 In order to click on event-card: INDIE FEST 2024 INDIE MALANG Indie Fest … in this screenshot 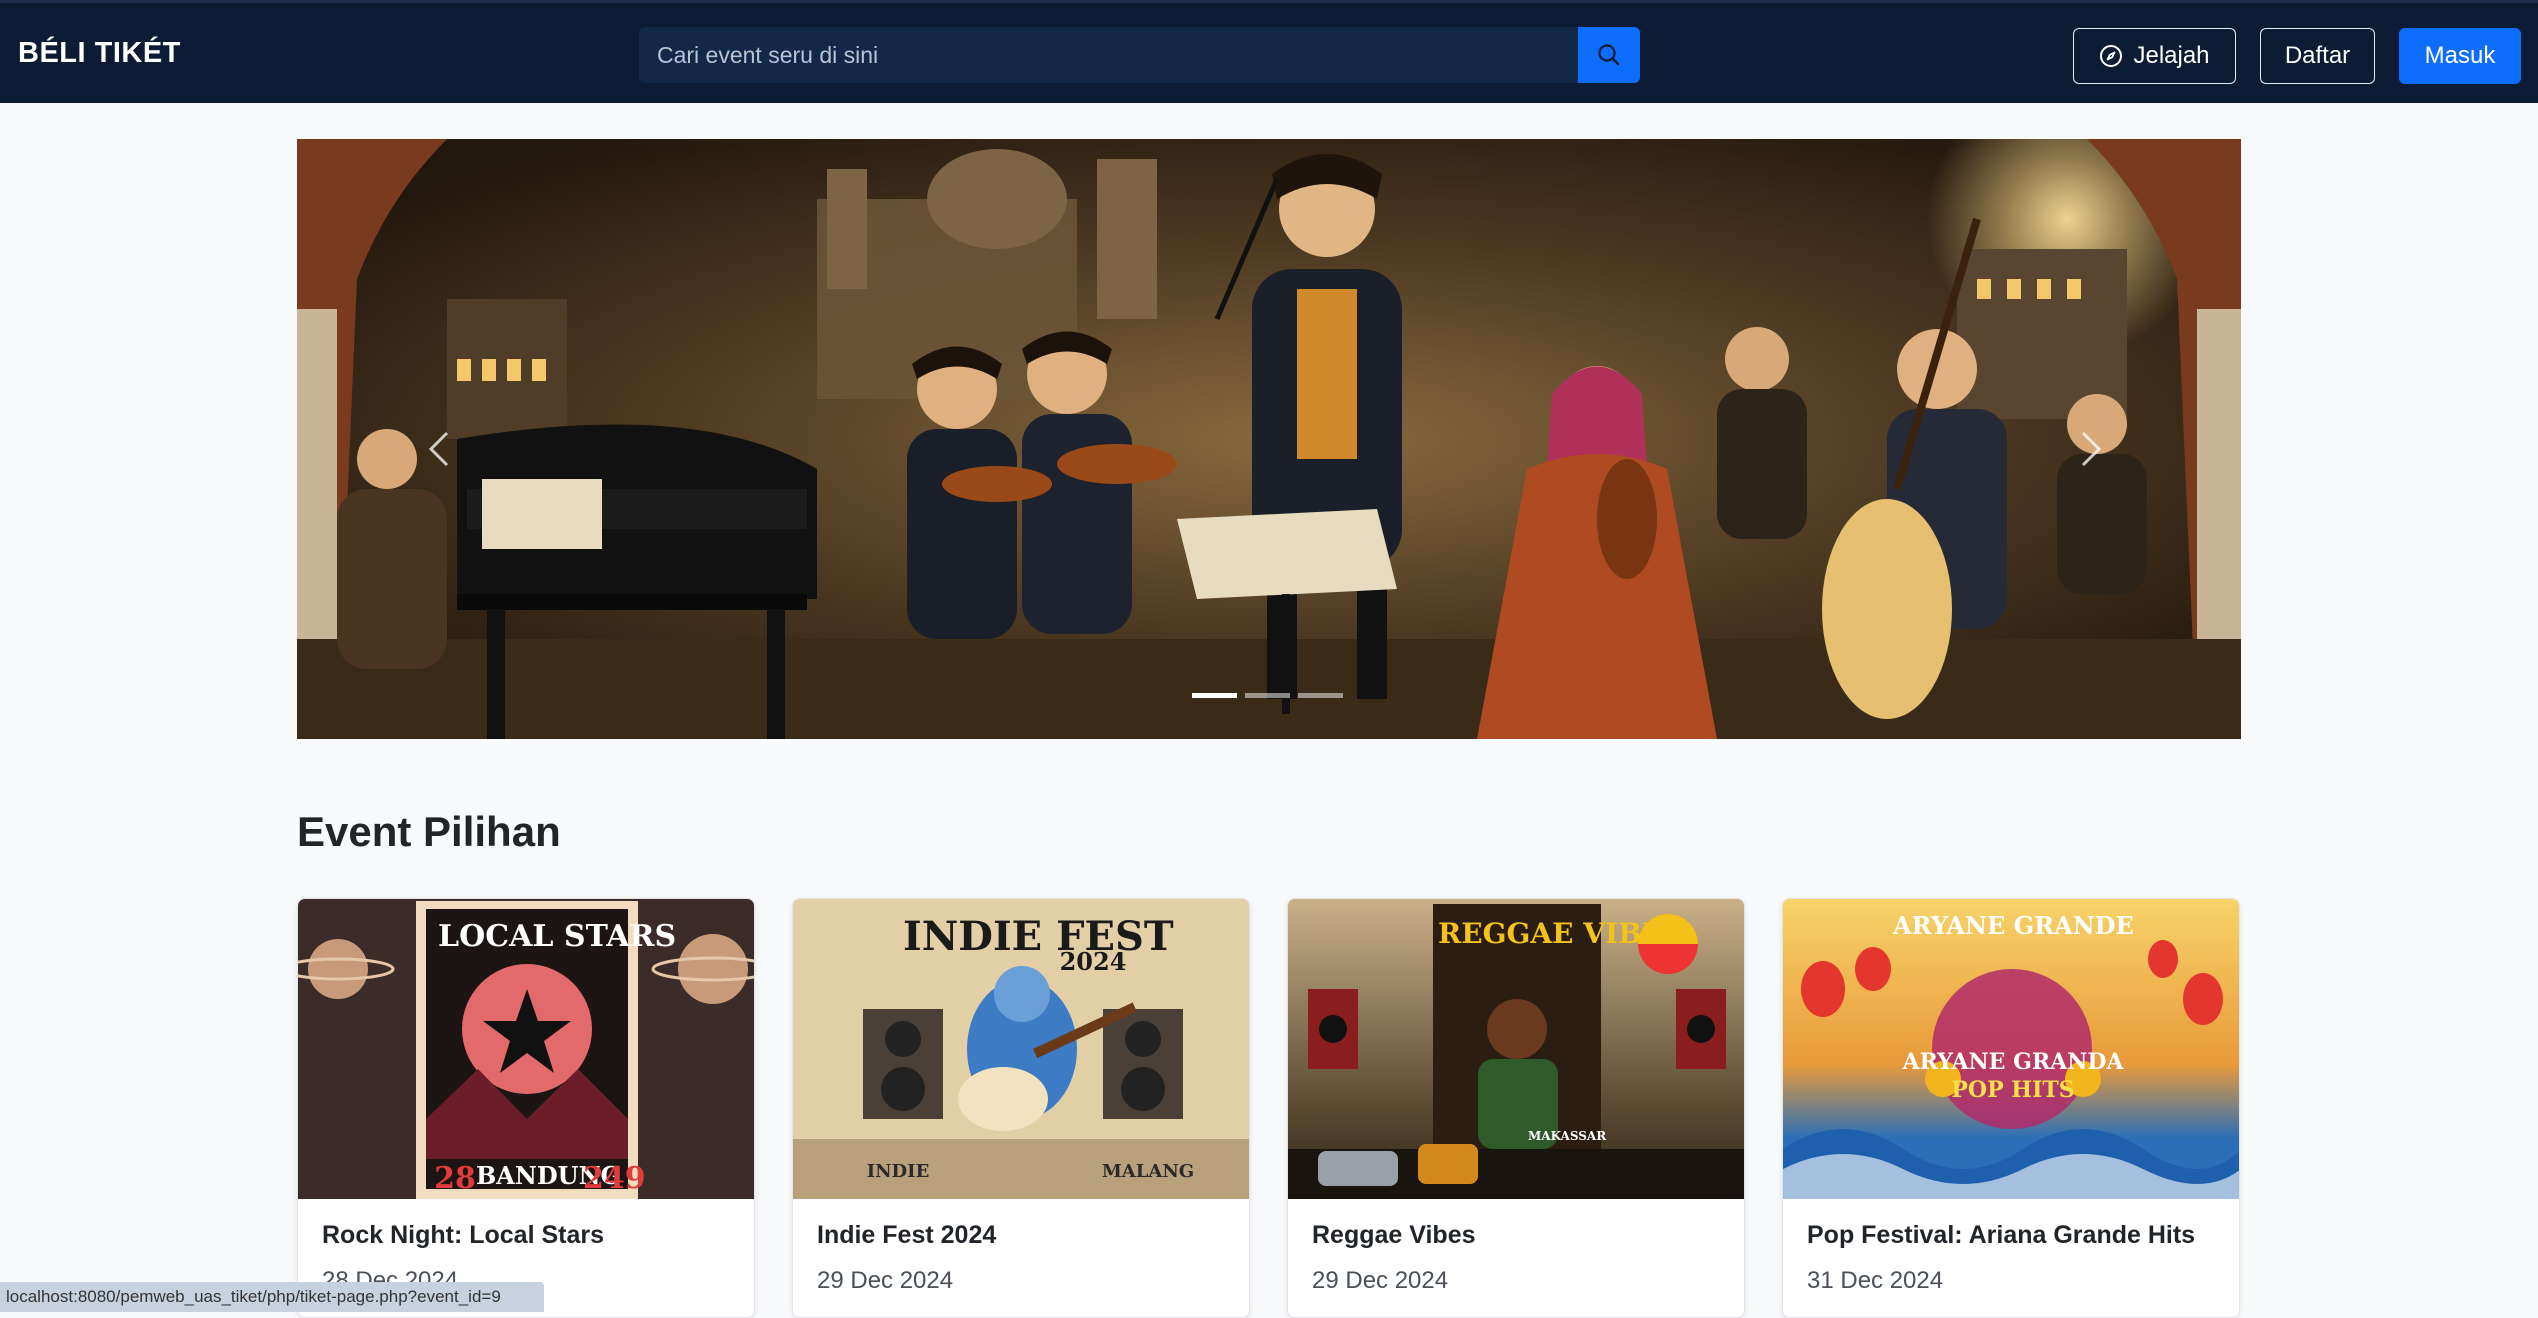, I will do `click(1021, 1108)`.